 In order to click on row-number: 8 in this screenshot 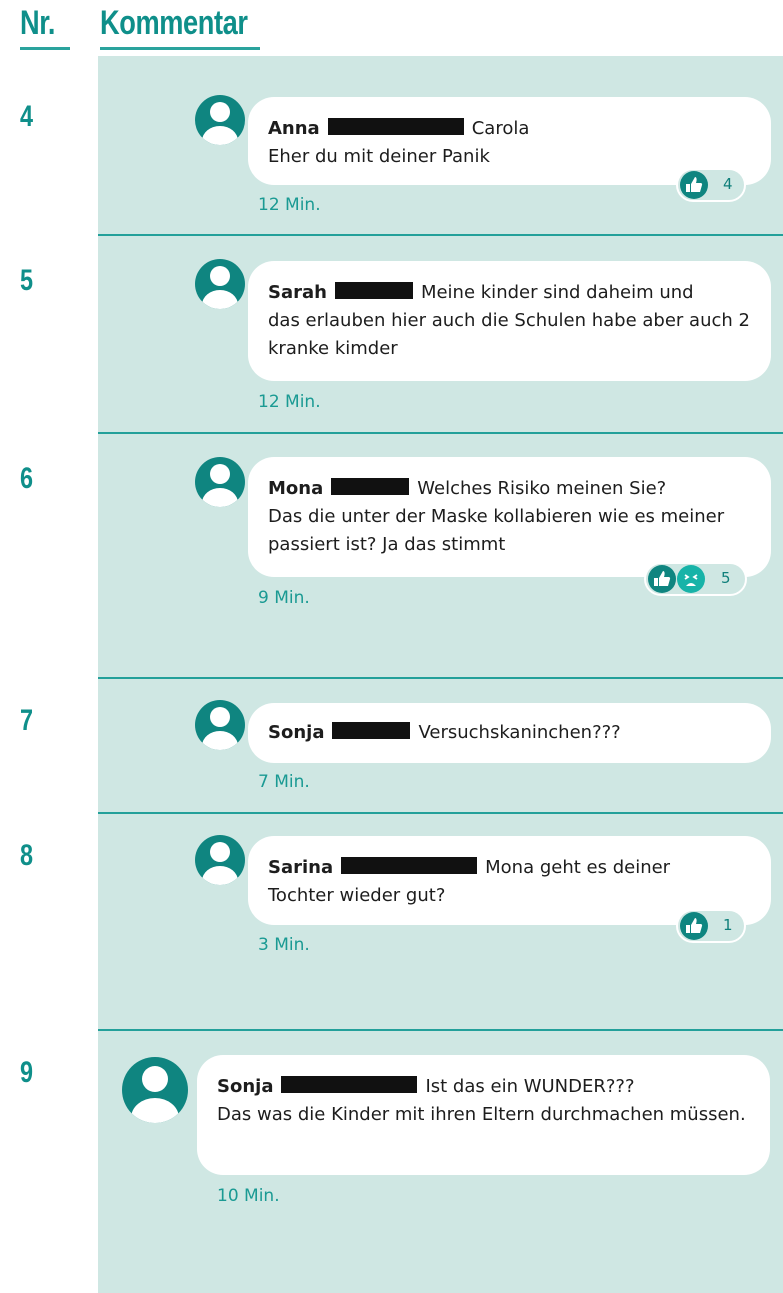, I will do `click(27, 855)`.